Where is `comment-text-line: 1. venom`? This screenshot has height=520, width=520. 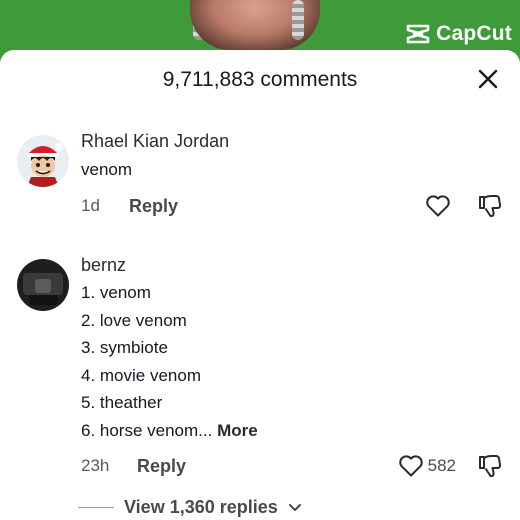
comment-text-line: 1. venom is located at coordinates (116, 292).